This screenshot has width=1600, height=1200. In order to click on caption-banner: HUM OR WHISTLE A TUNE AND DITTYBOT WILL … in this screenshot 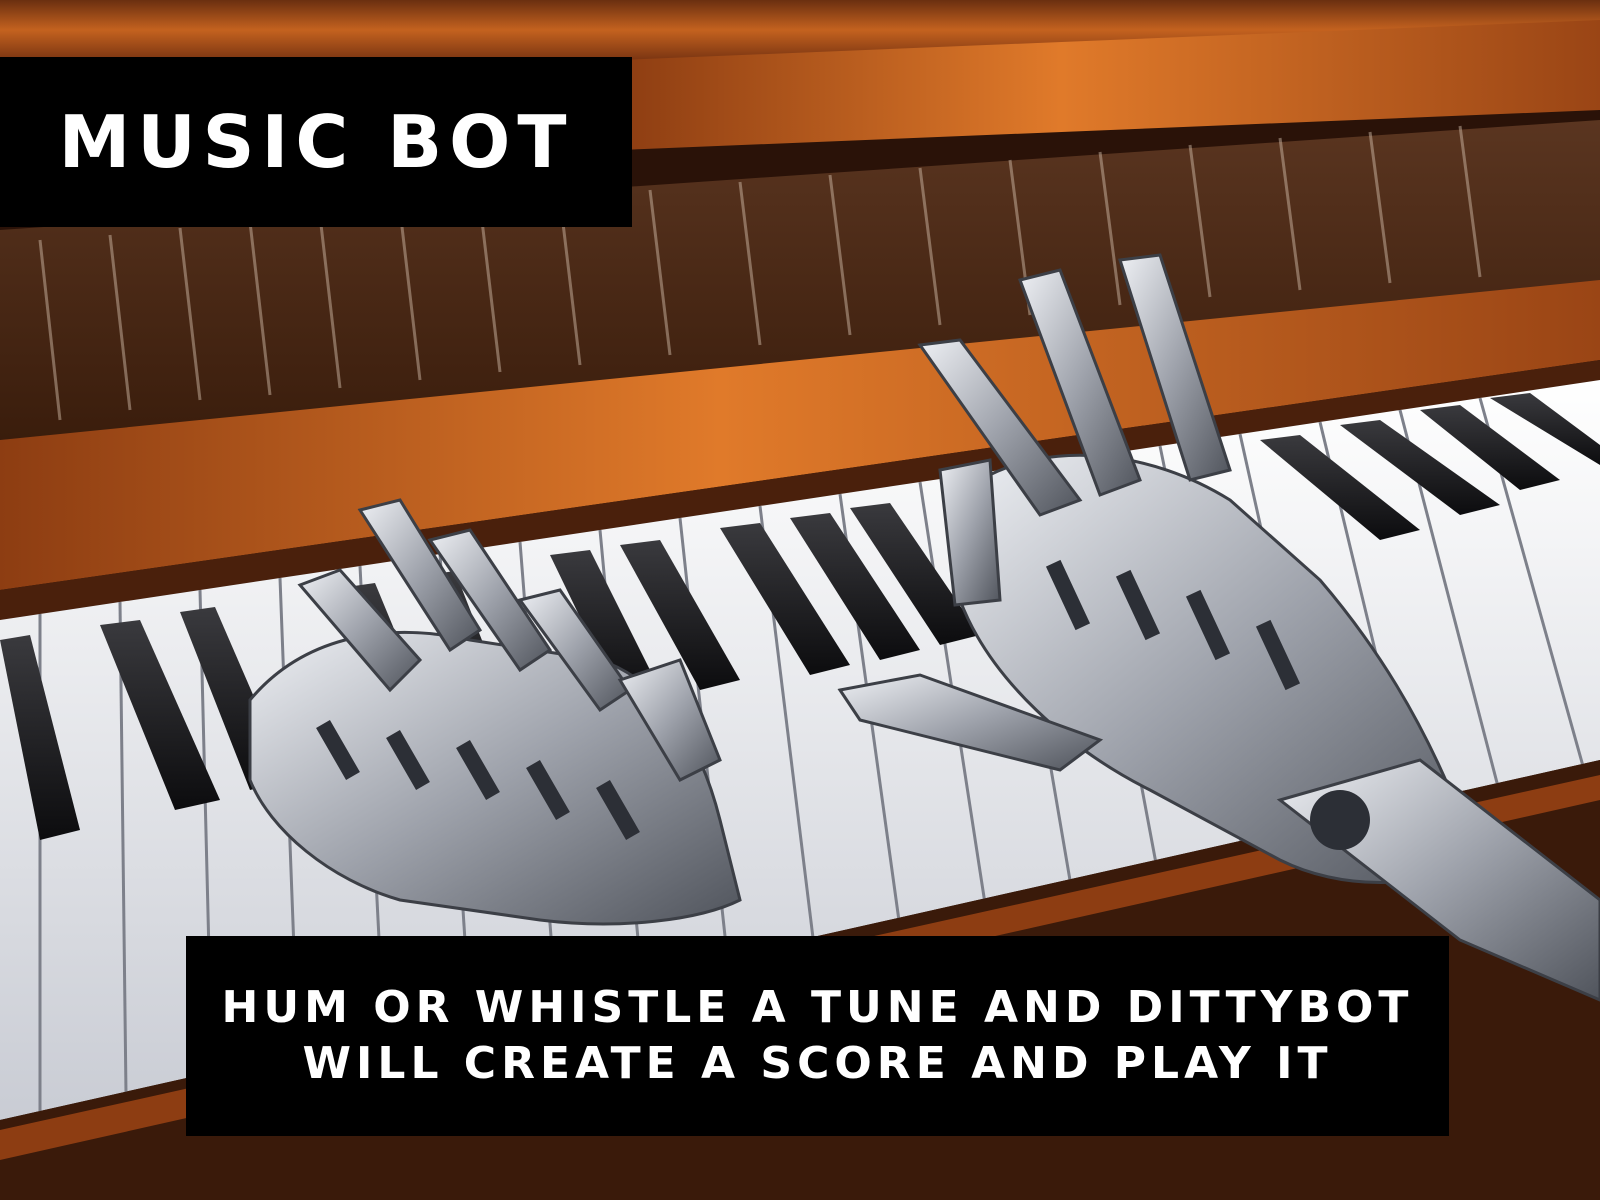, I will do `click(817, 1036)`.